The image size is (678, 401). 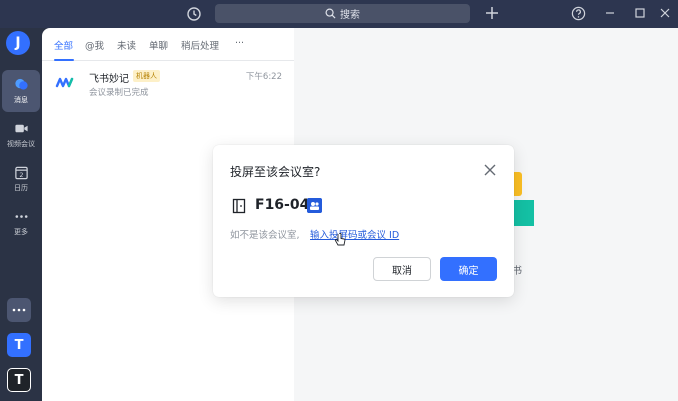 What do you see at coordinates (523, 213) in the screenshot?
I see `empty-state-illustration-accent` at bounding box center [523, 213].